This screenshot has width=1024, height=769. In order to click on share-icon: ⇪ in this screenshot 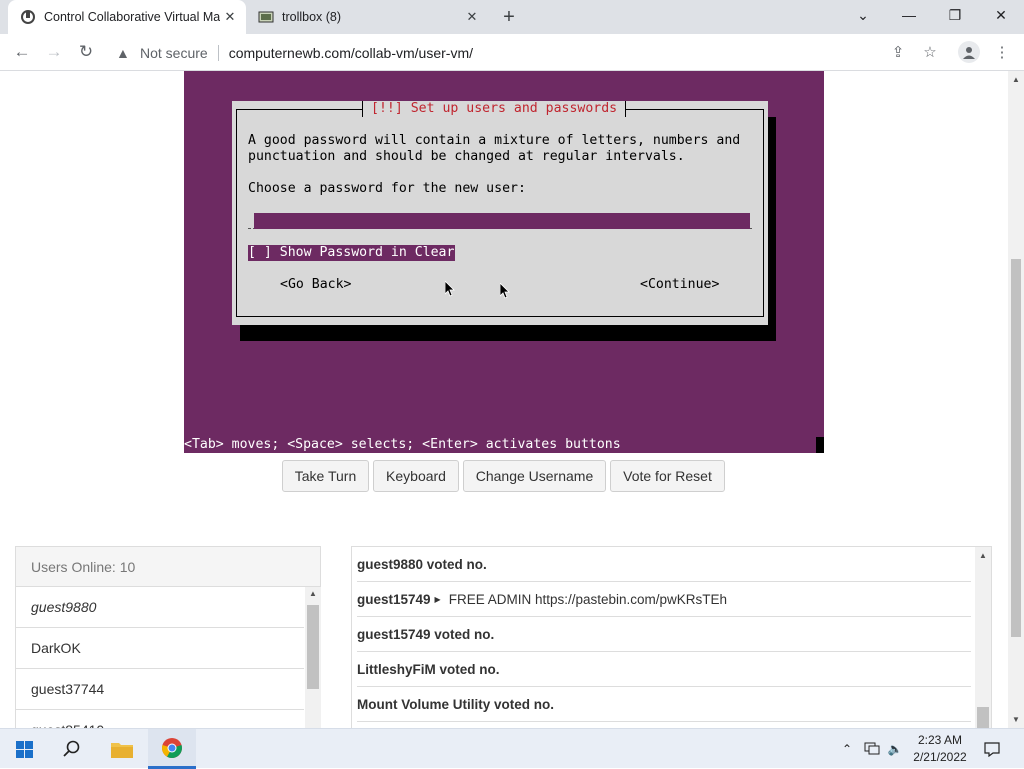, I will do `click(898, 52)`.